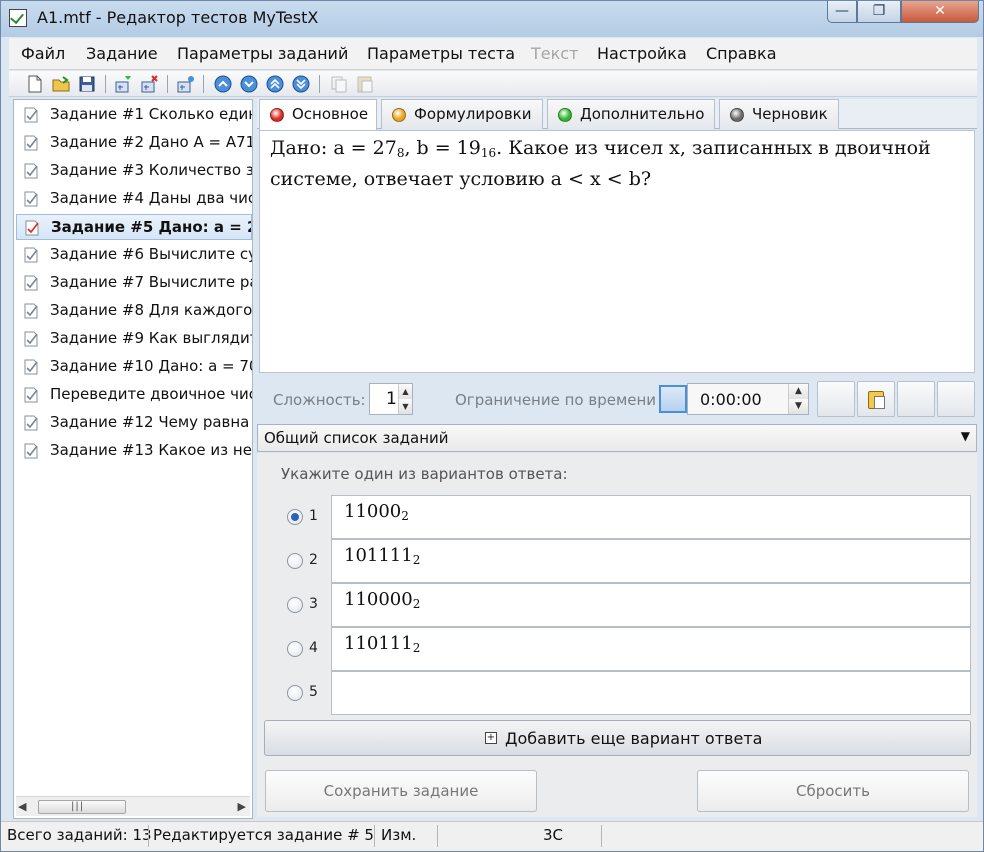 The image size is (984, 852). I want to click on task-item: Задание #2 Дано А = A716, so click(134, 143).